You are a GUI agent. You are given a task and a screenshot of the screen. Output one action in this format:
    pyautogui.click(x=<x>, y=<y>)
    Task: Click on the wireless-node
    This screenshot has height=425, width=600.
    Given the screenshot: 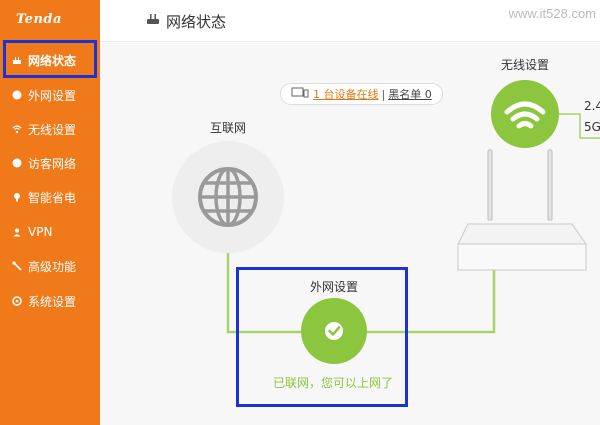 What is the action you would take?
    pyautogui.click(x=525, y=114)
    